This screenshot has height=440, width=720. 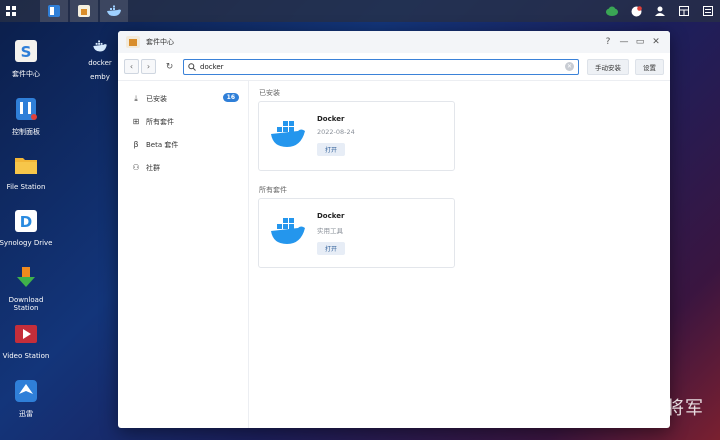 I want to click on back-button: ‹, so click(x=131, y=66).